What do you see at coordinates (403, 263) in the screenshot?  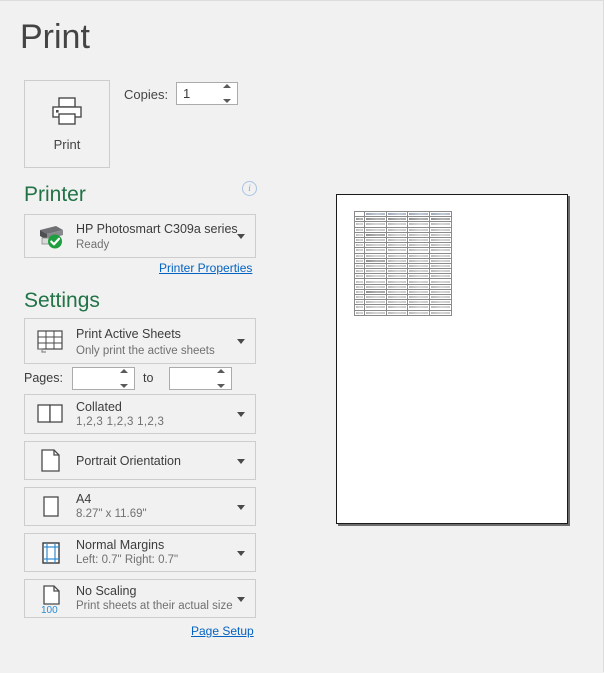 I see `preview-worksheet-thumbnail` at bounding box center [403, 263].